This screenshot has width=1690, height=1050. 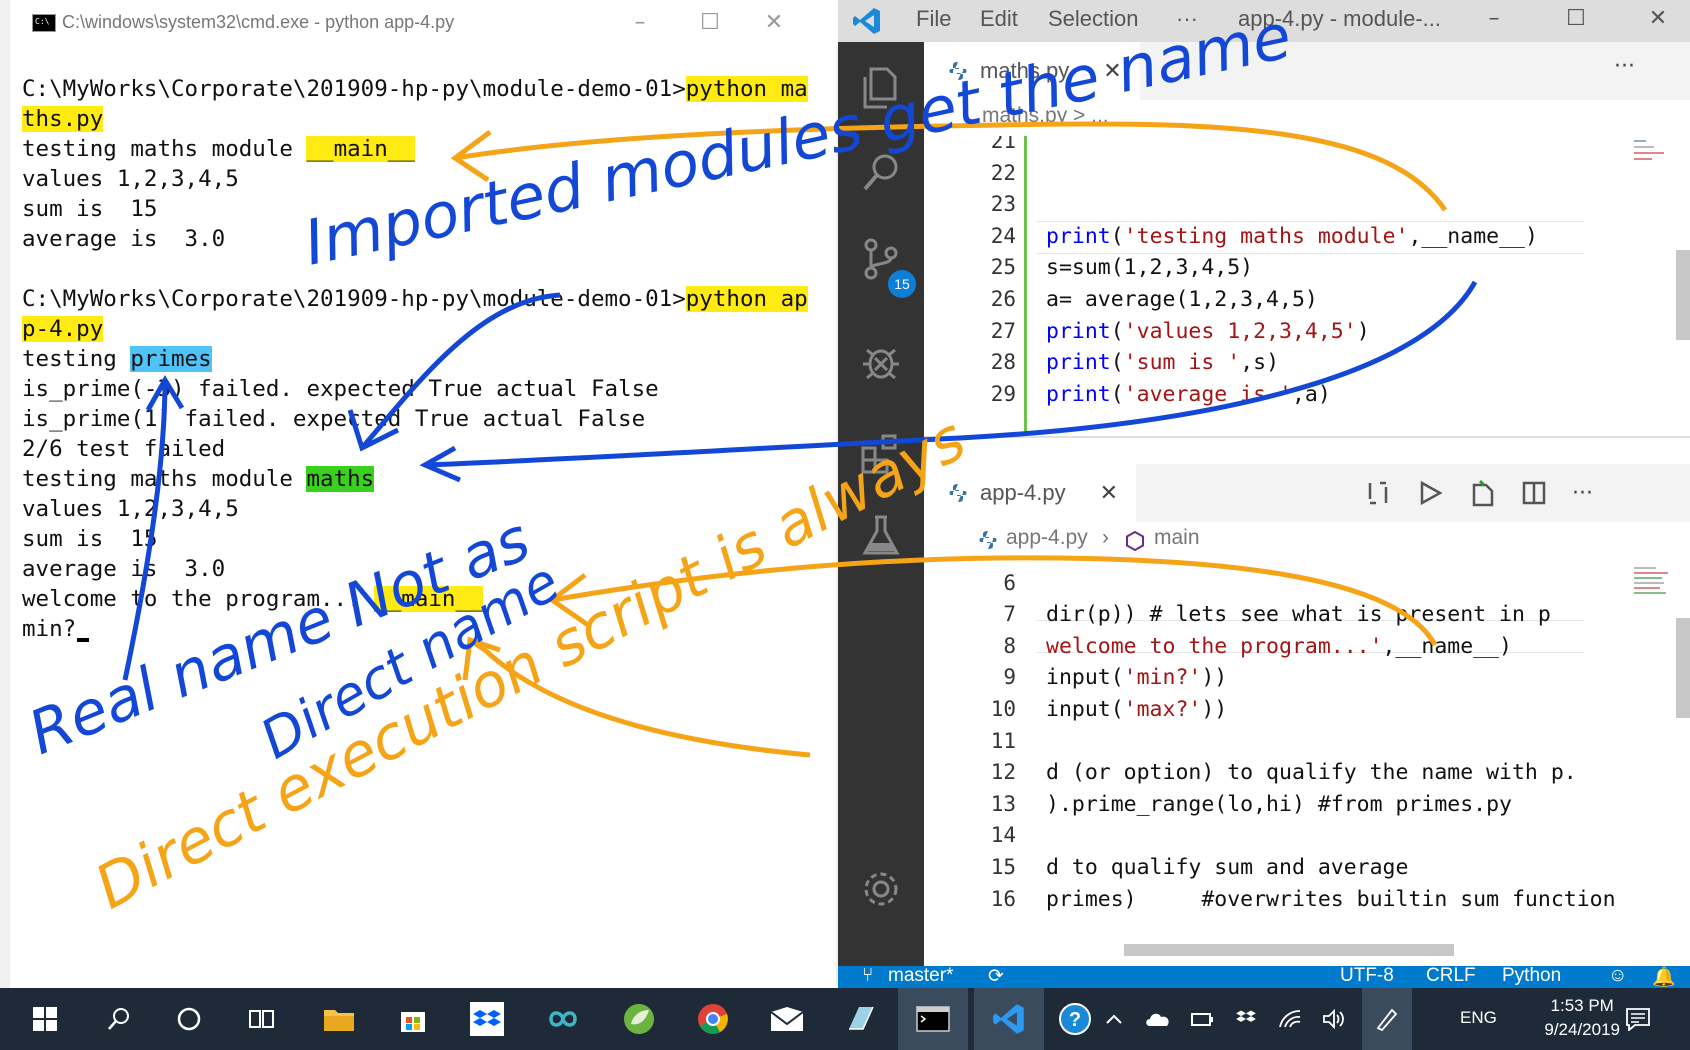 What do you see at coordinates (1292, 268) in the screenshot?
I see `code-line: s=sum(1,2,3,4,5)` at bounding box center [1292, 268].